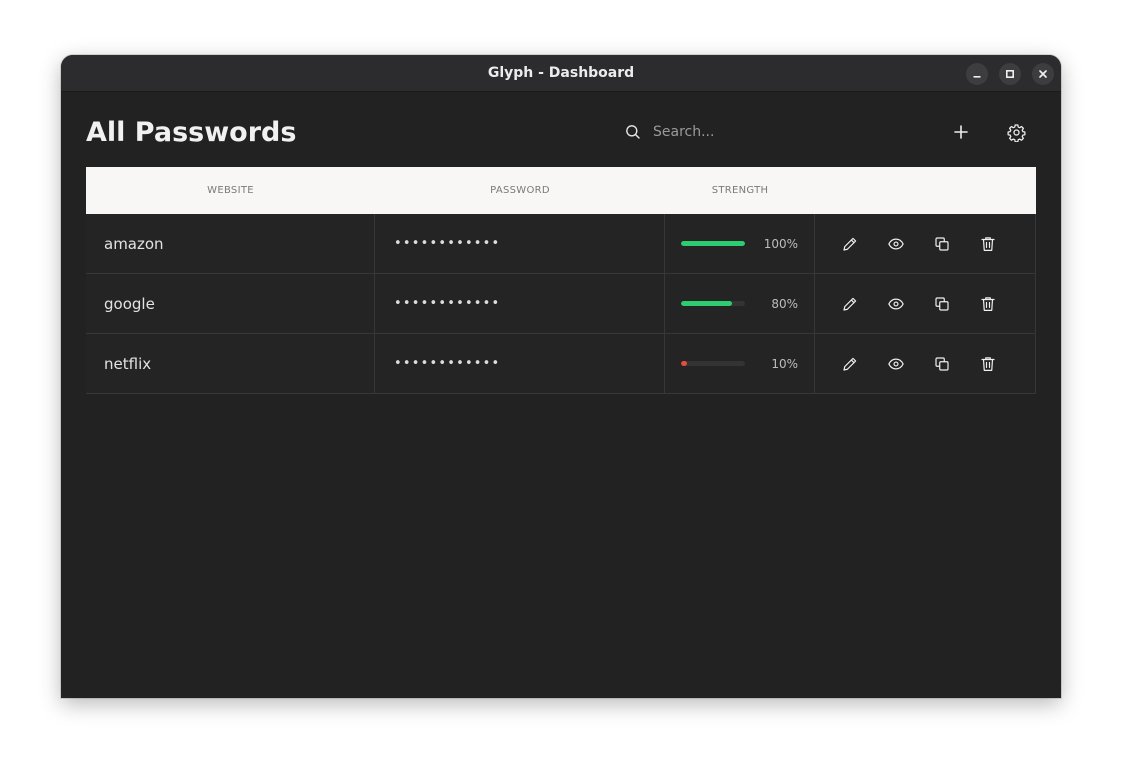  I want to click on website-cell: amazon, so click(230, 243).